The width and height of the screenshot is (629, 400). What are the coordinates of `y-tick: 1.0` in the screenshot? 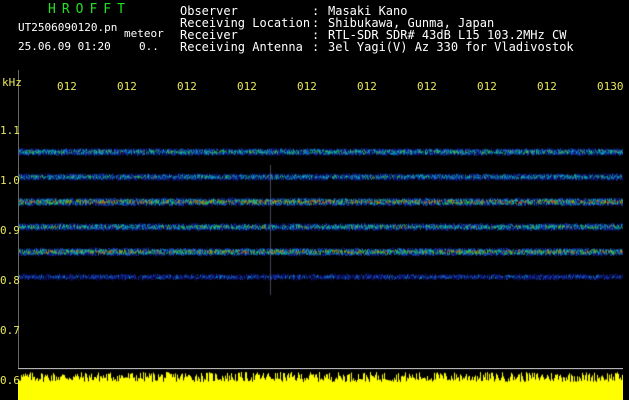 It's located at (10, 180).